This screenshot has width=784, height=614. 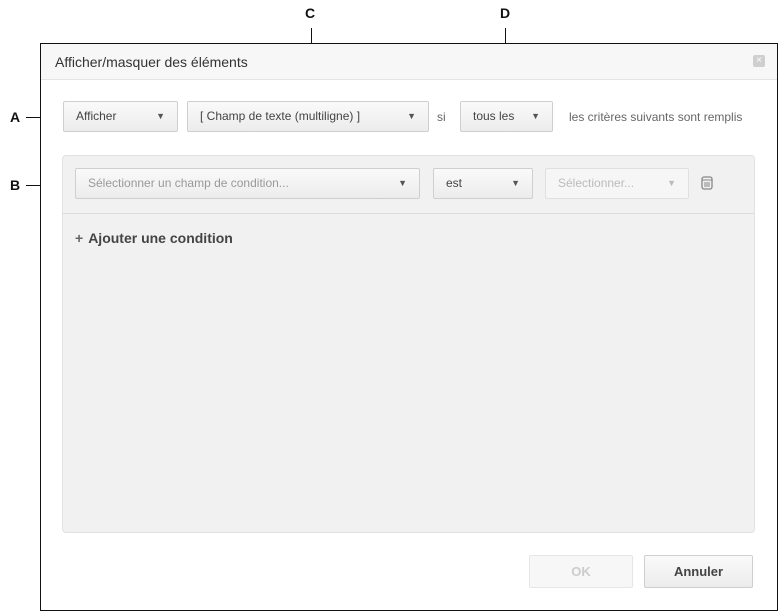 What do you see at coordinates (698, 571) in the screenshot?
I see `cancel-button: Annuler` at bounding box center [698, 571].